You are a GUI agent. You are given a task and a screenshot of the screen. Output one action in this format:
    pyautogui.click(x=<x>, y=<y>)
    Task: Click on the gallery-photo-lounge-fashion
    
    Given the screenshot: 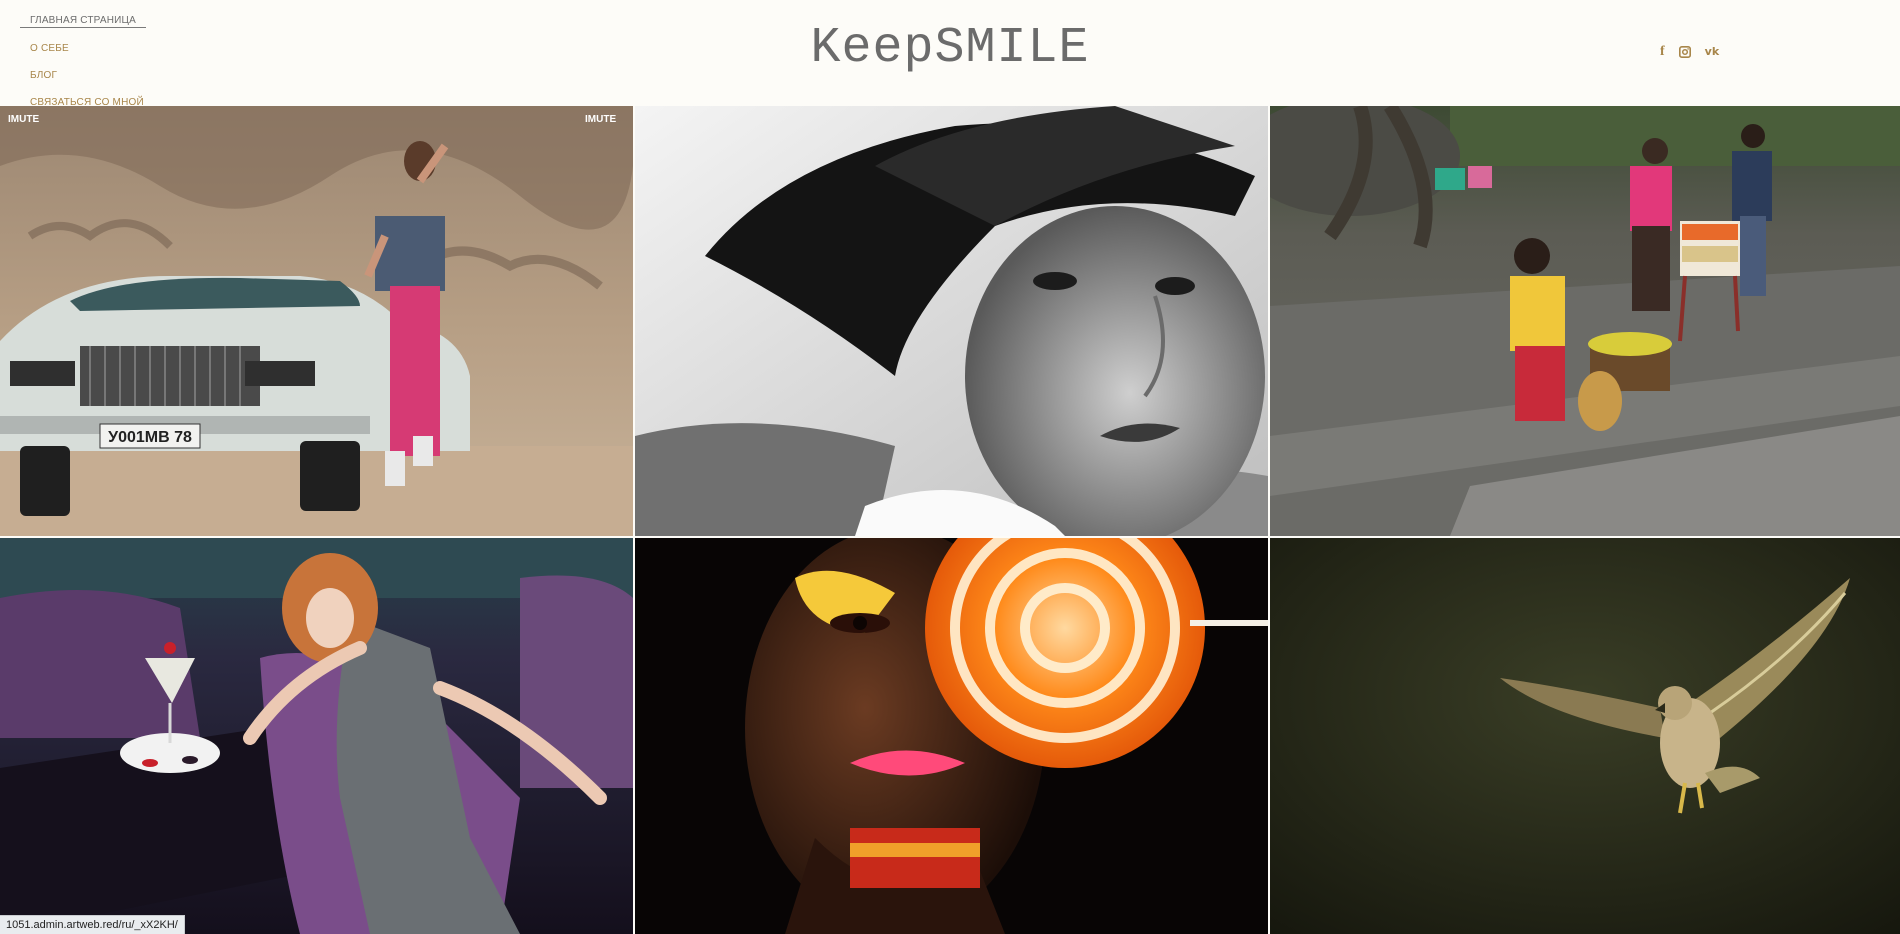 What is the action you would take?
    pyautogui.click(x=316, y=736)
    